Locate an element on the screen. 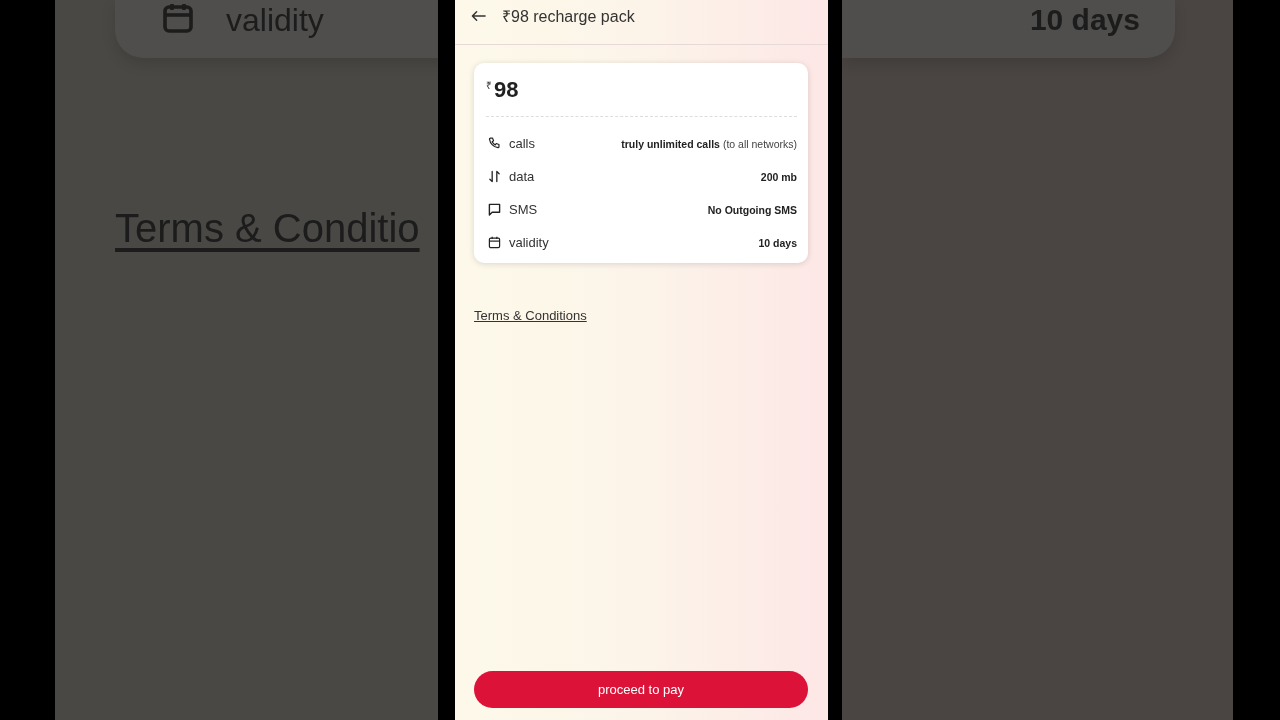 The width and height of the screenshot is (1280, 720). benefit-note: (to all networks) is located at coordinates (759, 143).